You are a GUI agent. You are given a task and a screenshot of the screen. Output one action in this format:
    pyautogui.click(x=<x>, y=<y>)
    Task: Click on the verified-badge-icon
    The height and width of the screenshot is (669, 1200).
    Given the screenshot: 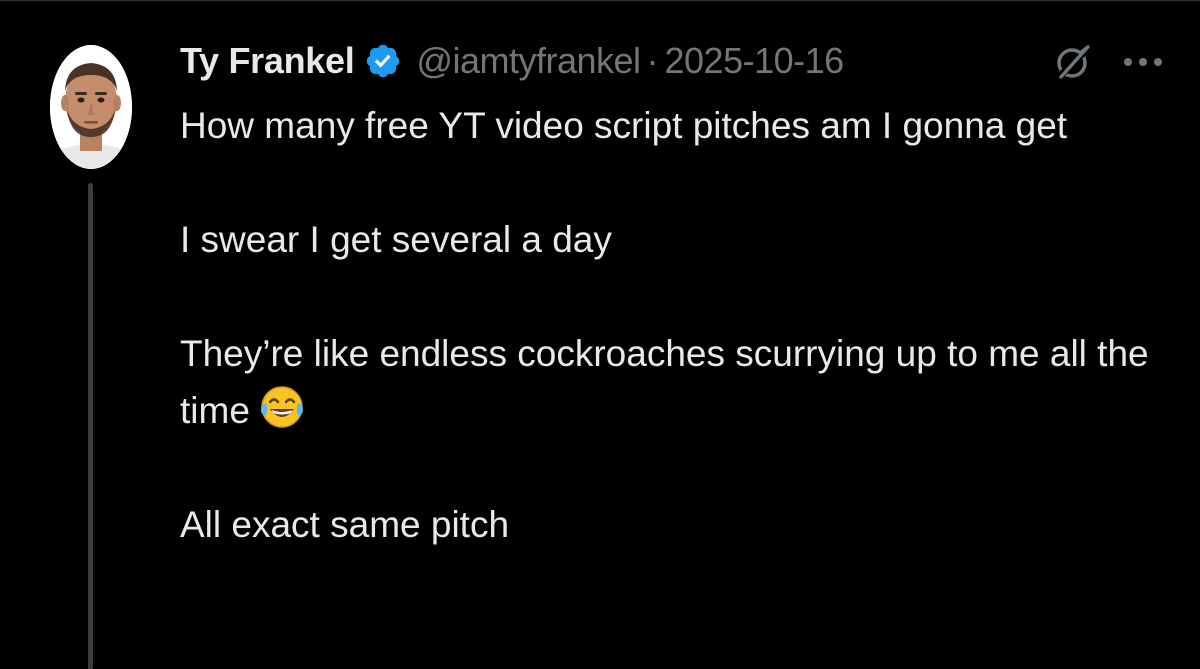 What is the action you would take?
    pyautogui.click(x=383, y=61)
    